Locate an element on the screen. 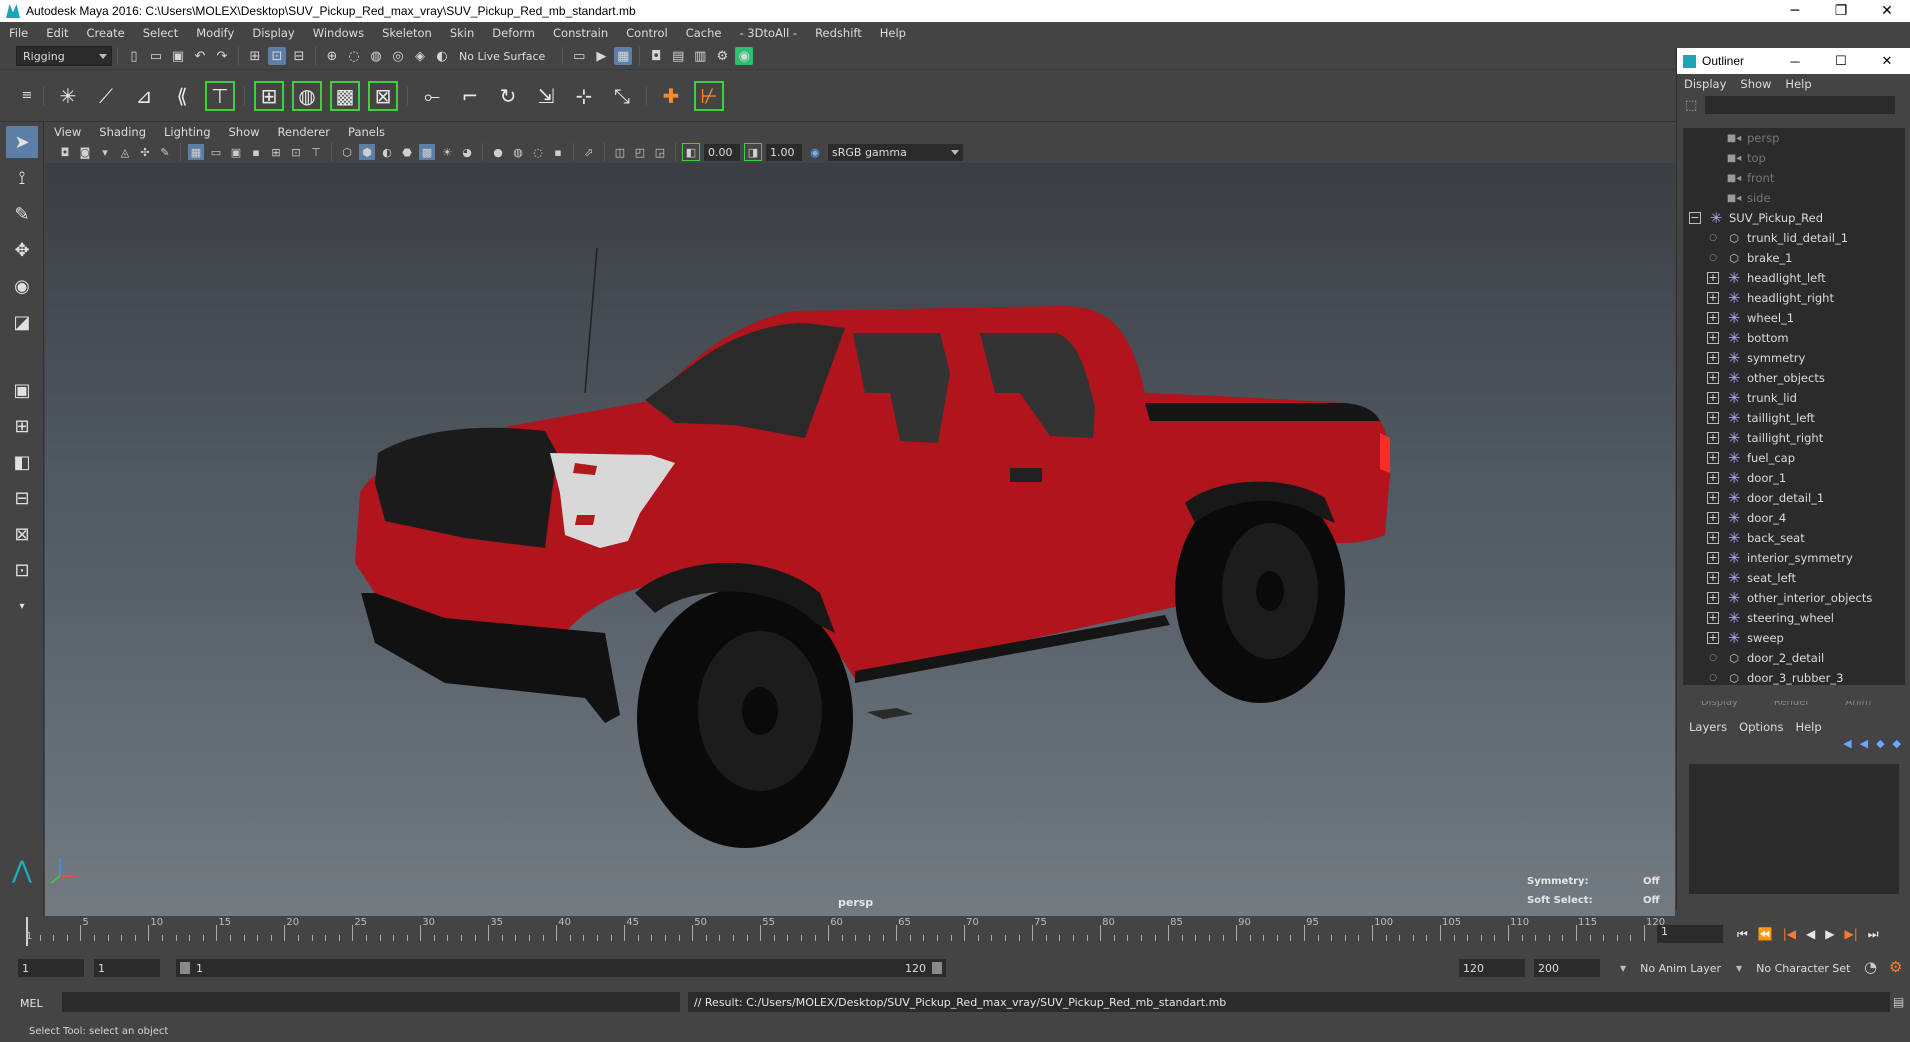  color-management-icon: ◉ is located at coordinates (815, 152).